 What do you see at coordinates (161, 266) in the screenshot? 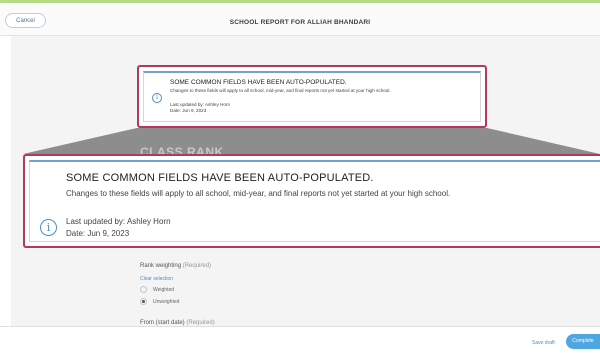
I see `rank-weighting-label: Rank weighting` at bounding box center [161, 266].